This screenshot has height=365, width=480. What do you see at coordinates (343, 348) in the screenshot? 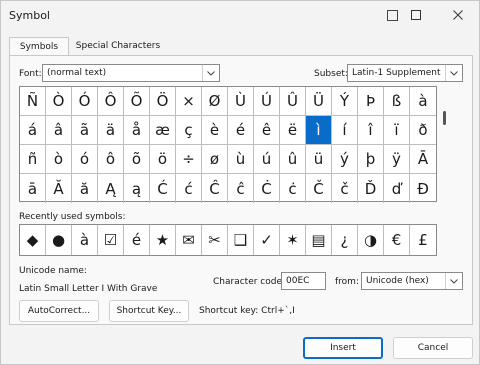
I see `insert-button: Insert` at bounding box center [343, 348].